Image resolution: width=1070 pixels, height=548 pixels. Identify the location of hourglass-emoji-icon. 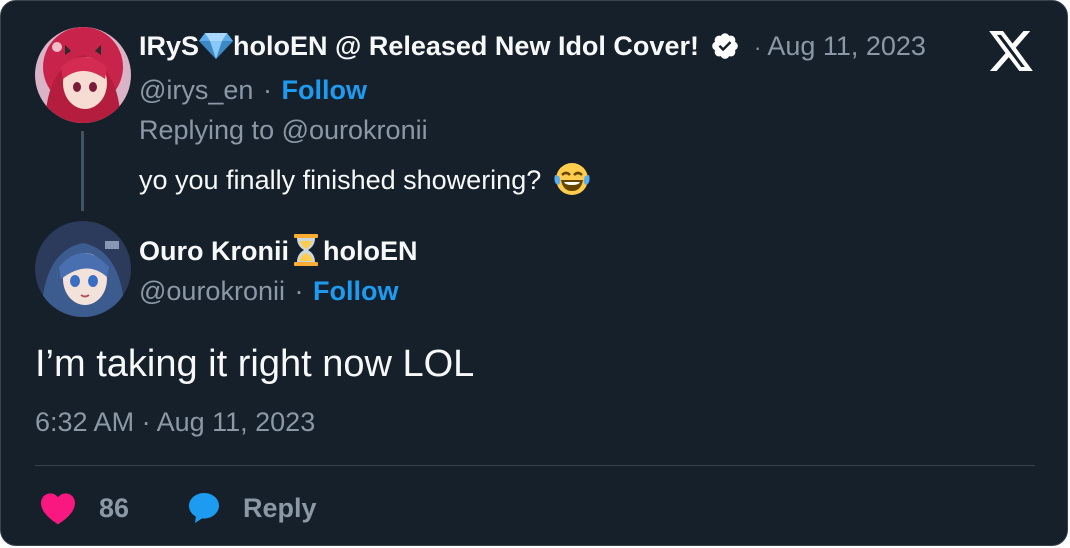
(306, 250).